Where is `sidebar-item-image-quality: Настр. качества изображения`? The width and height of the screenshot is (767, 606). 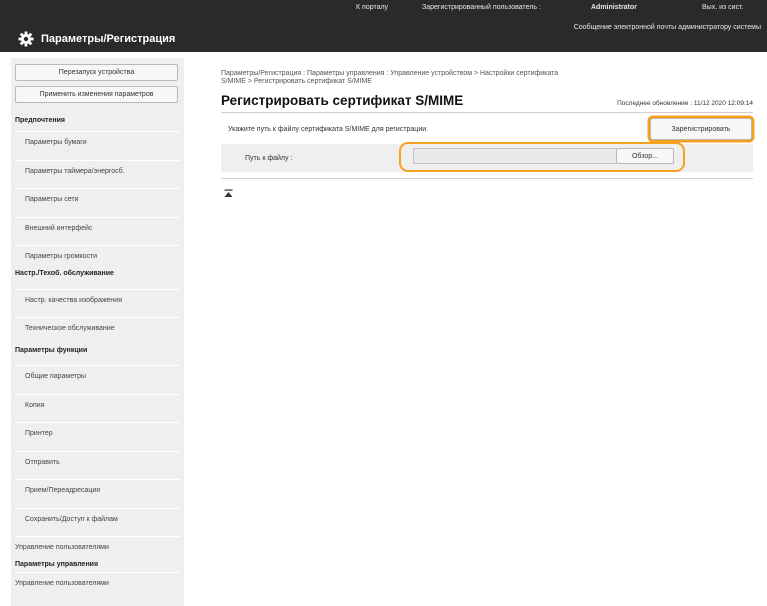 sidebar-item-image-quality: Настр. качества изображения is located at coordinates (97, 300).